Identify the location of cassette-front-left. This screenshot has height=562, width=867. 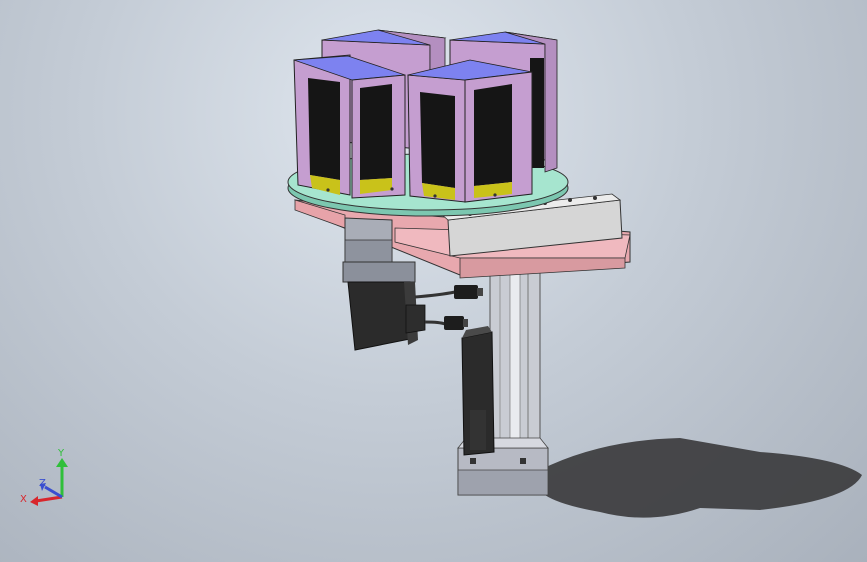
(349, 126).